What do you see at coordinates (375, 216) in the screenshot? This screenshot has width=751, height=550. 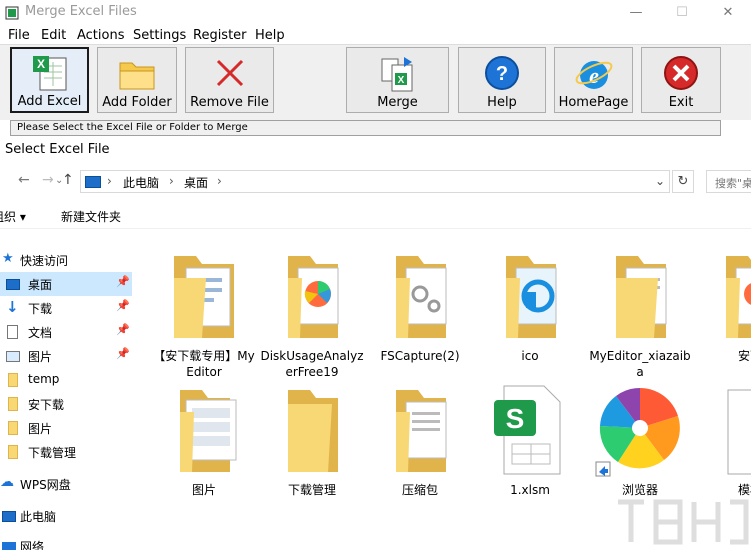 I see `command-bar: 组织 ▾ 新建文件夹` at bounding box center [375, 216].